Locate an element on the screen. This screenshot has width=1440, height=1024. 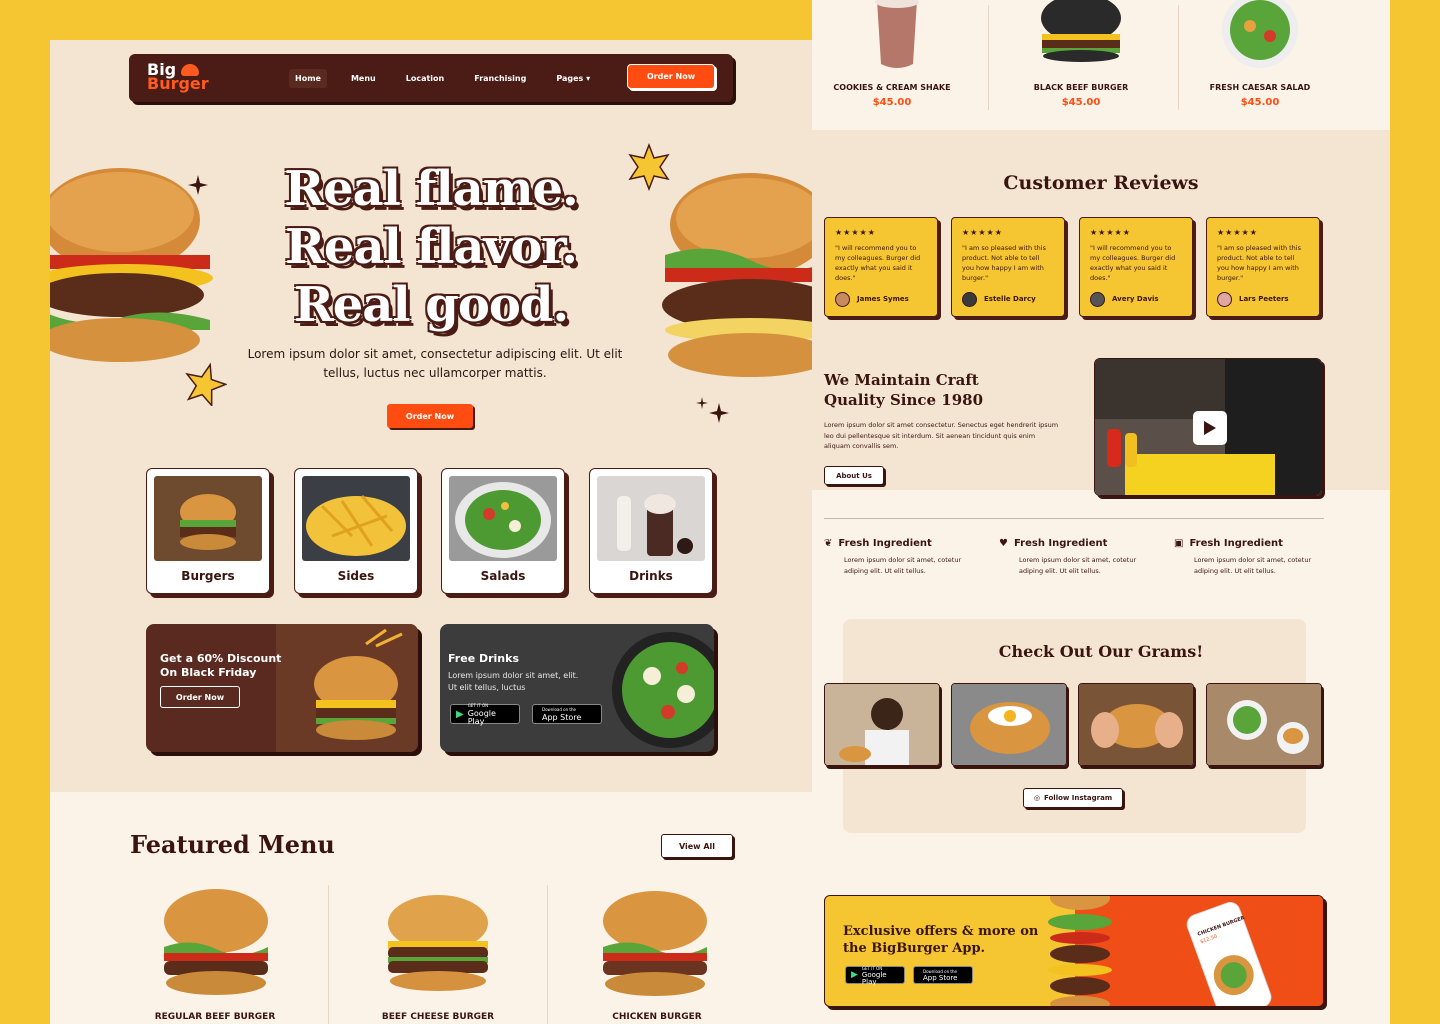
logo: Big Burger is located at coordinates (178, 77).